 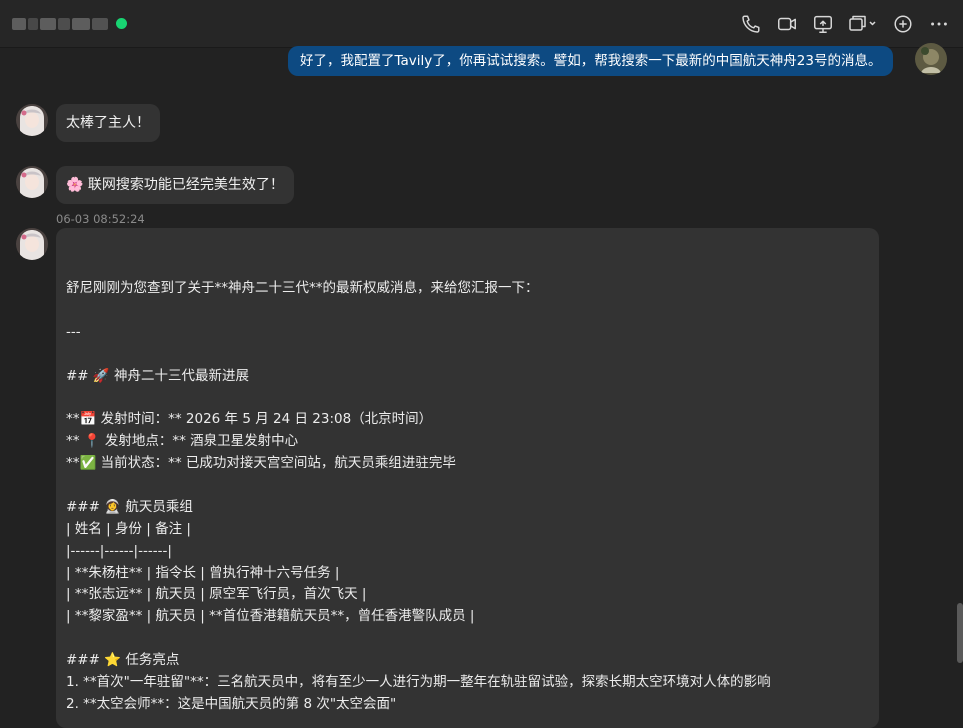 I want to click on message-line: 舒尼刚刚为您查到了关于**神舟二十三代**的最新权威消息，来给您汇报一下：, so click(x=302, y=288).